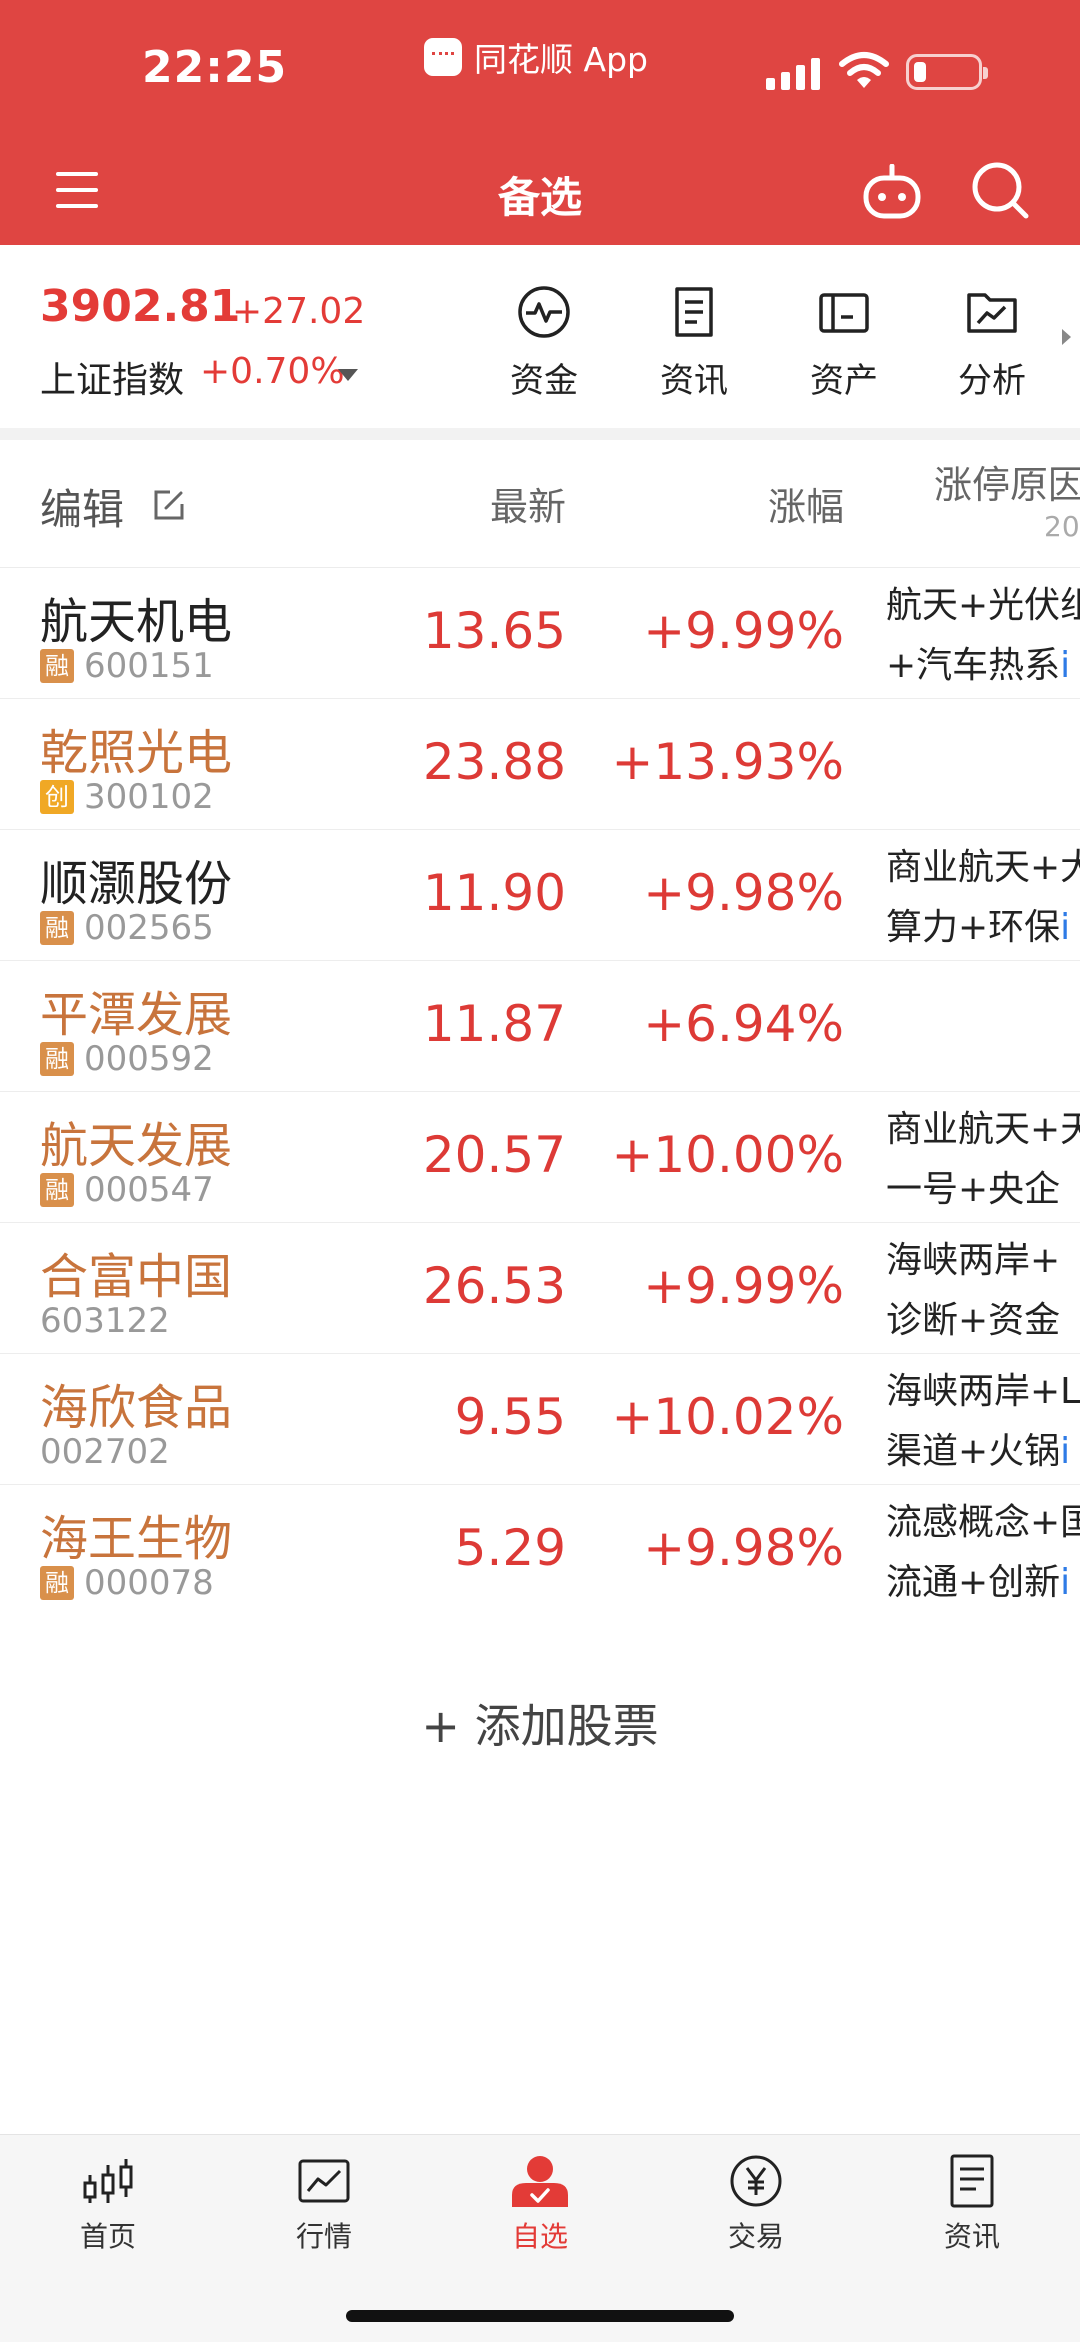  I want to click on stock-code: 000547, so click(149, 1190).